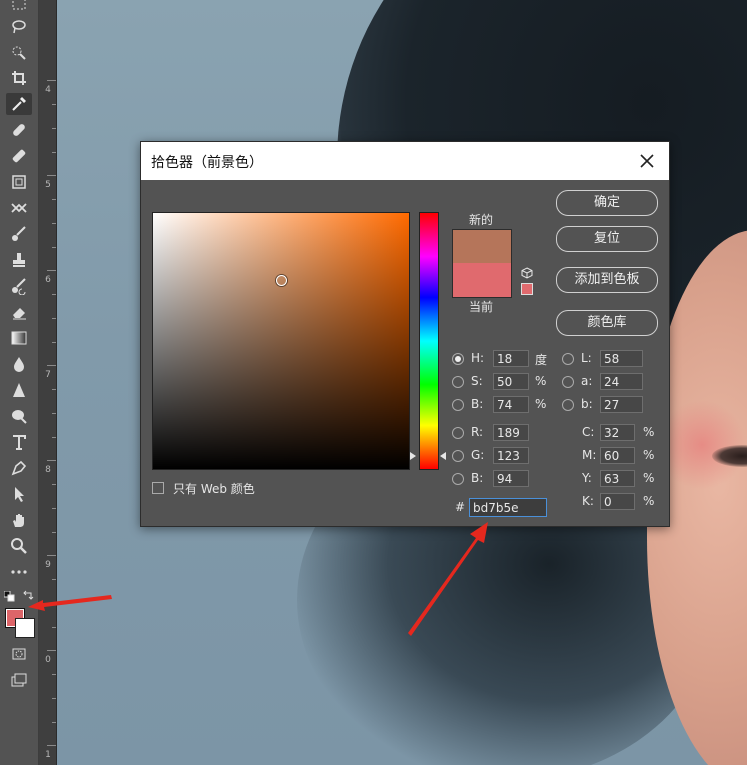 The width and height of the screenshot is (747, 765). Describe the element at coordinates (617, 455) in the screenshot. I see `magenta-input: 60` at that location.